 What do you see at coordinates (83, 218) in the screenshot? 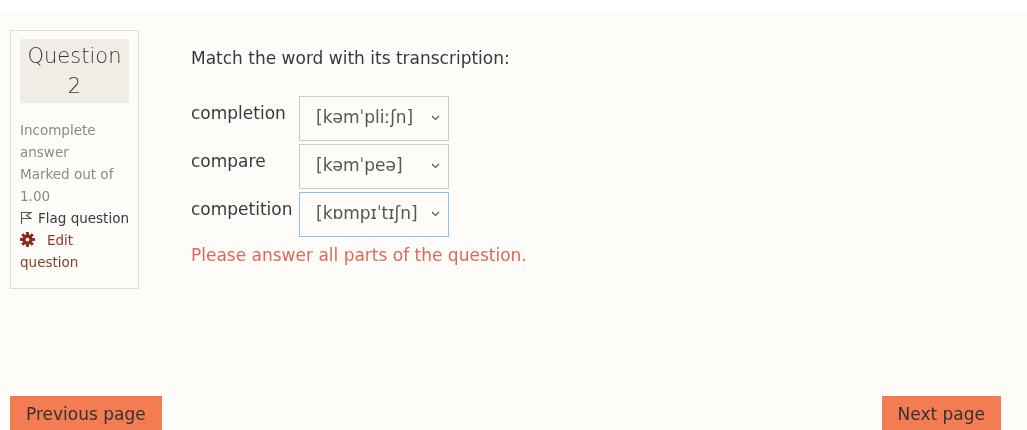
I see `flag-question-link: Flag question` at bounding box center [83, 218].